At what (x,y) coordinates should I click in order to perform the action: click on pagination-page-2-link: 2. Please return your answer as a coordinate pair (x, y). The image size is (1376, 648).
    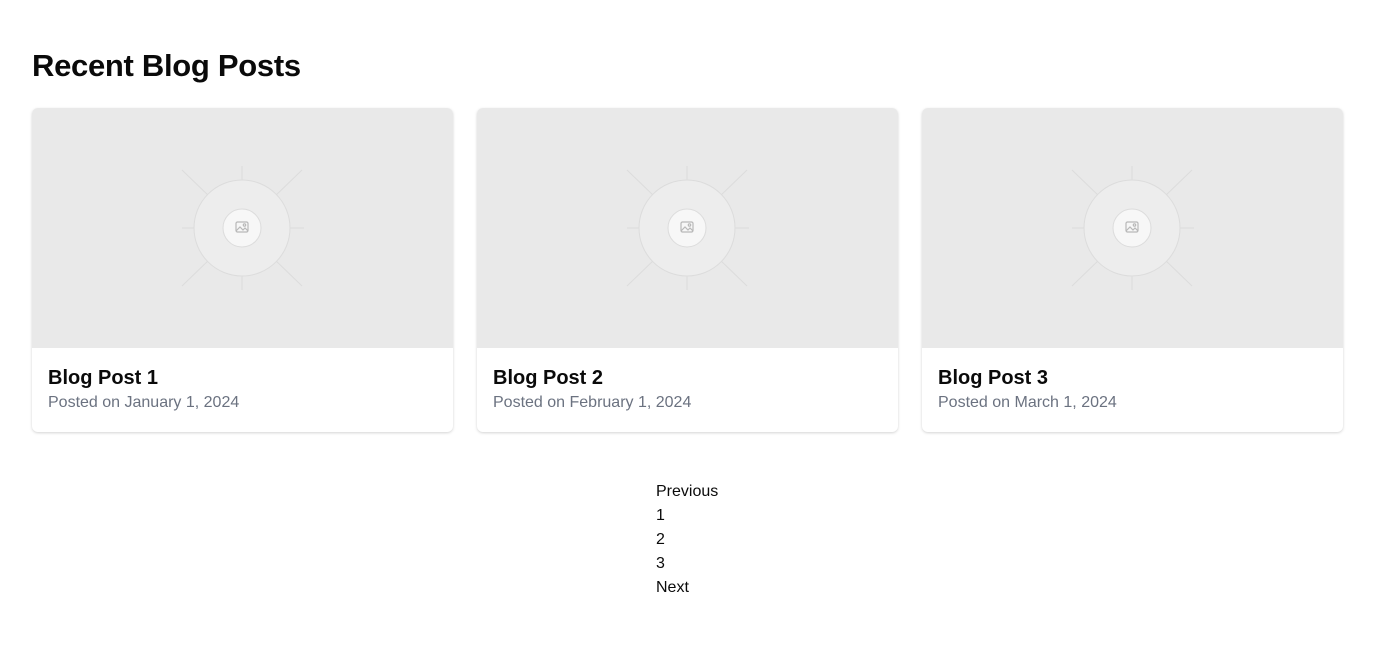
    Looking at the image, I should click on (687, 540).